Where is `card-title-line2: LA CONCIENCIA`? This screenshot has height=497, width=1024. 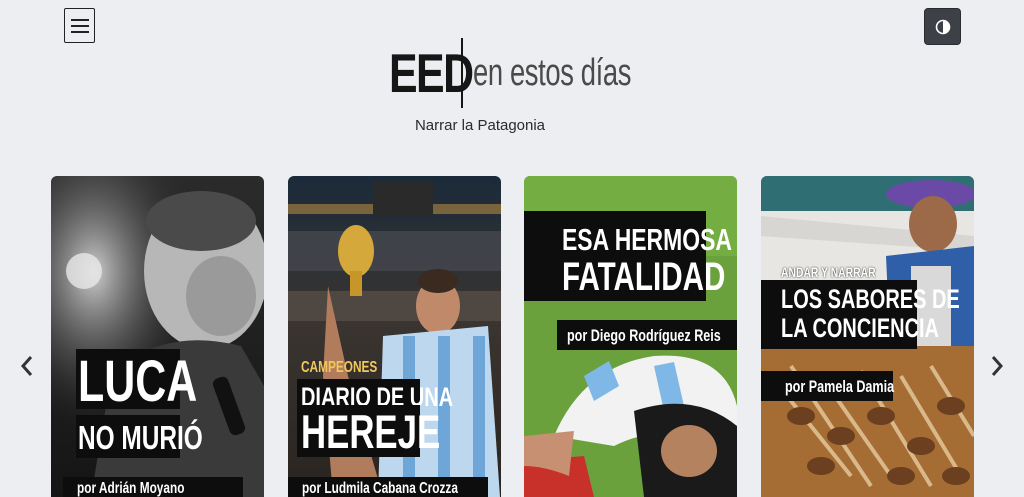
card-title-line2: LA CONCIENCIA is located at coordinates (850, 330).